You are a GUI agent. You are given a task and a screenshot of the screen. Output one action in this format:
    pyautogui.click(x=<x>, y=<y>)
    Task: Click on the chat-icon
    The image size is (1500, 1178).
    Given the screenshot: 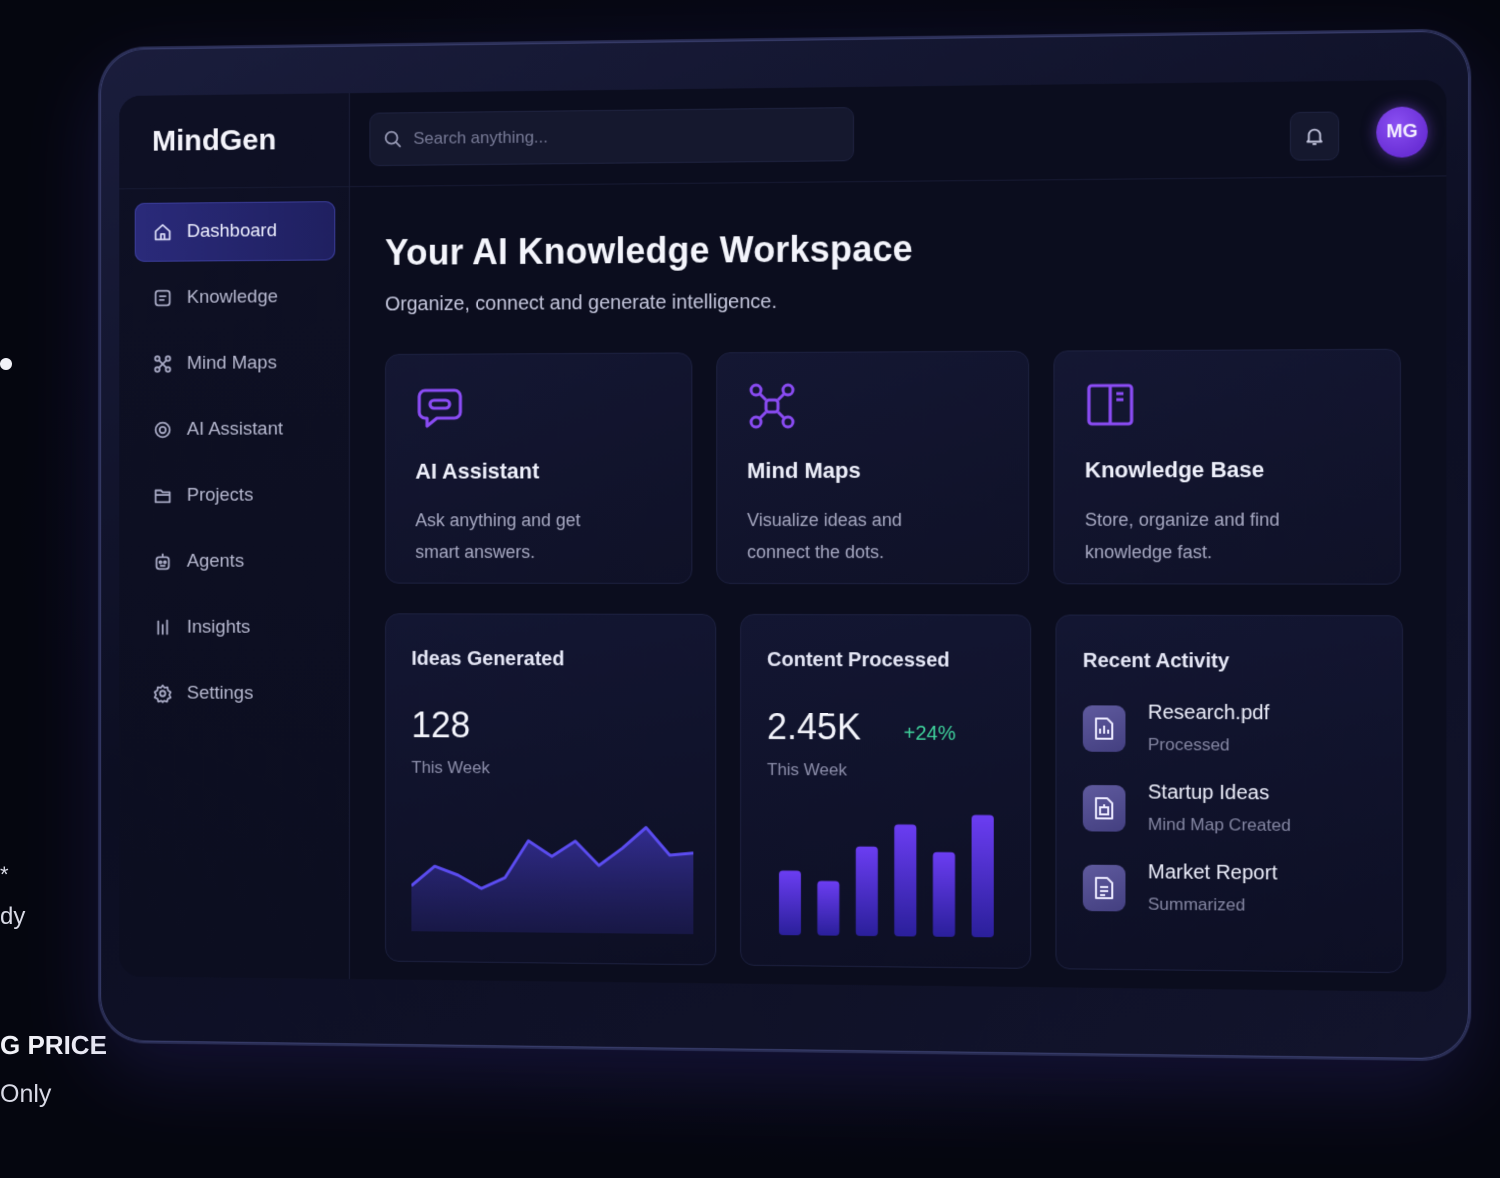 What is the action you would take?
    pyautogui.click(x=439, y=407)
    